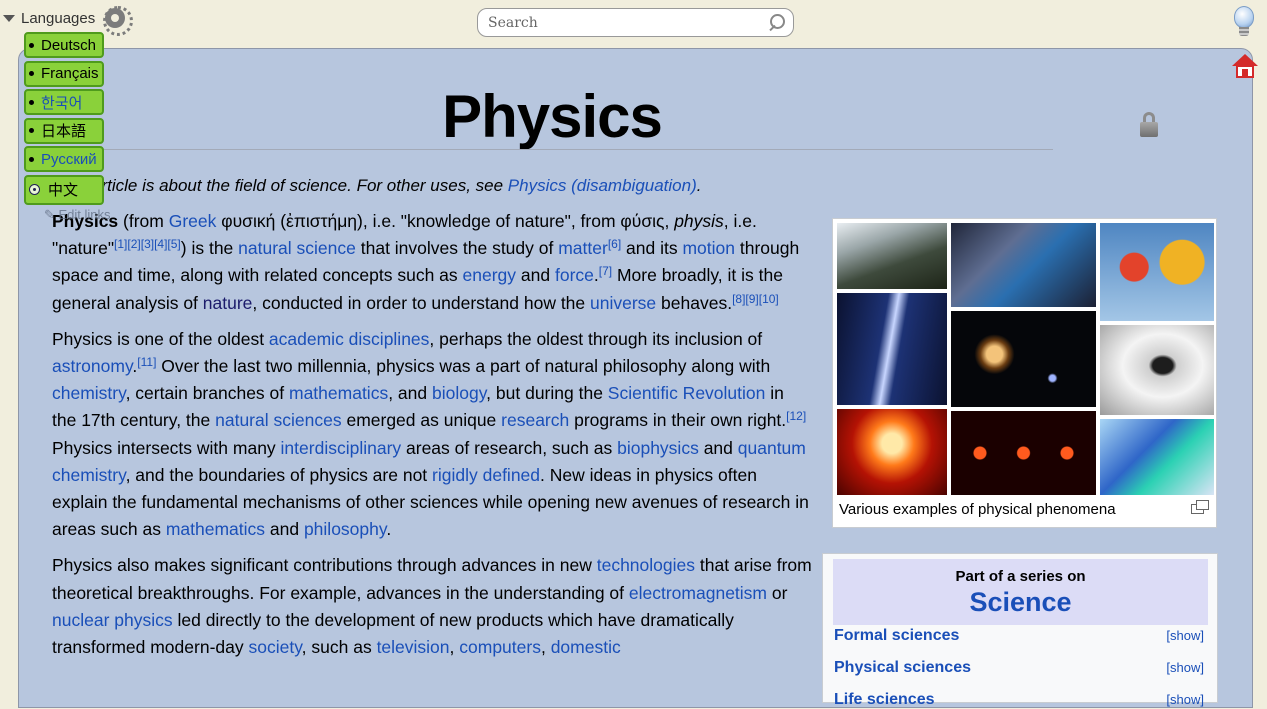  What do you see at coordinates (552, 116) in the screenshot?
I see `page-title: Physics` at bounding box center [552, 116].